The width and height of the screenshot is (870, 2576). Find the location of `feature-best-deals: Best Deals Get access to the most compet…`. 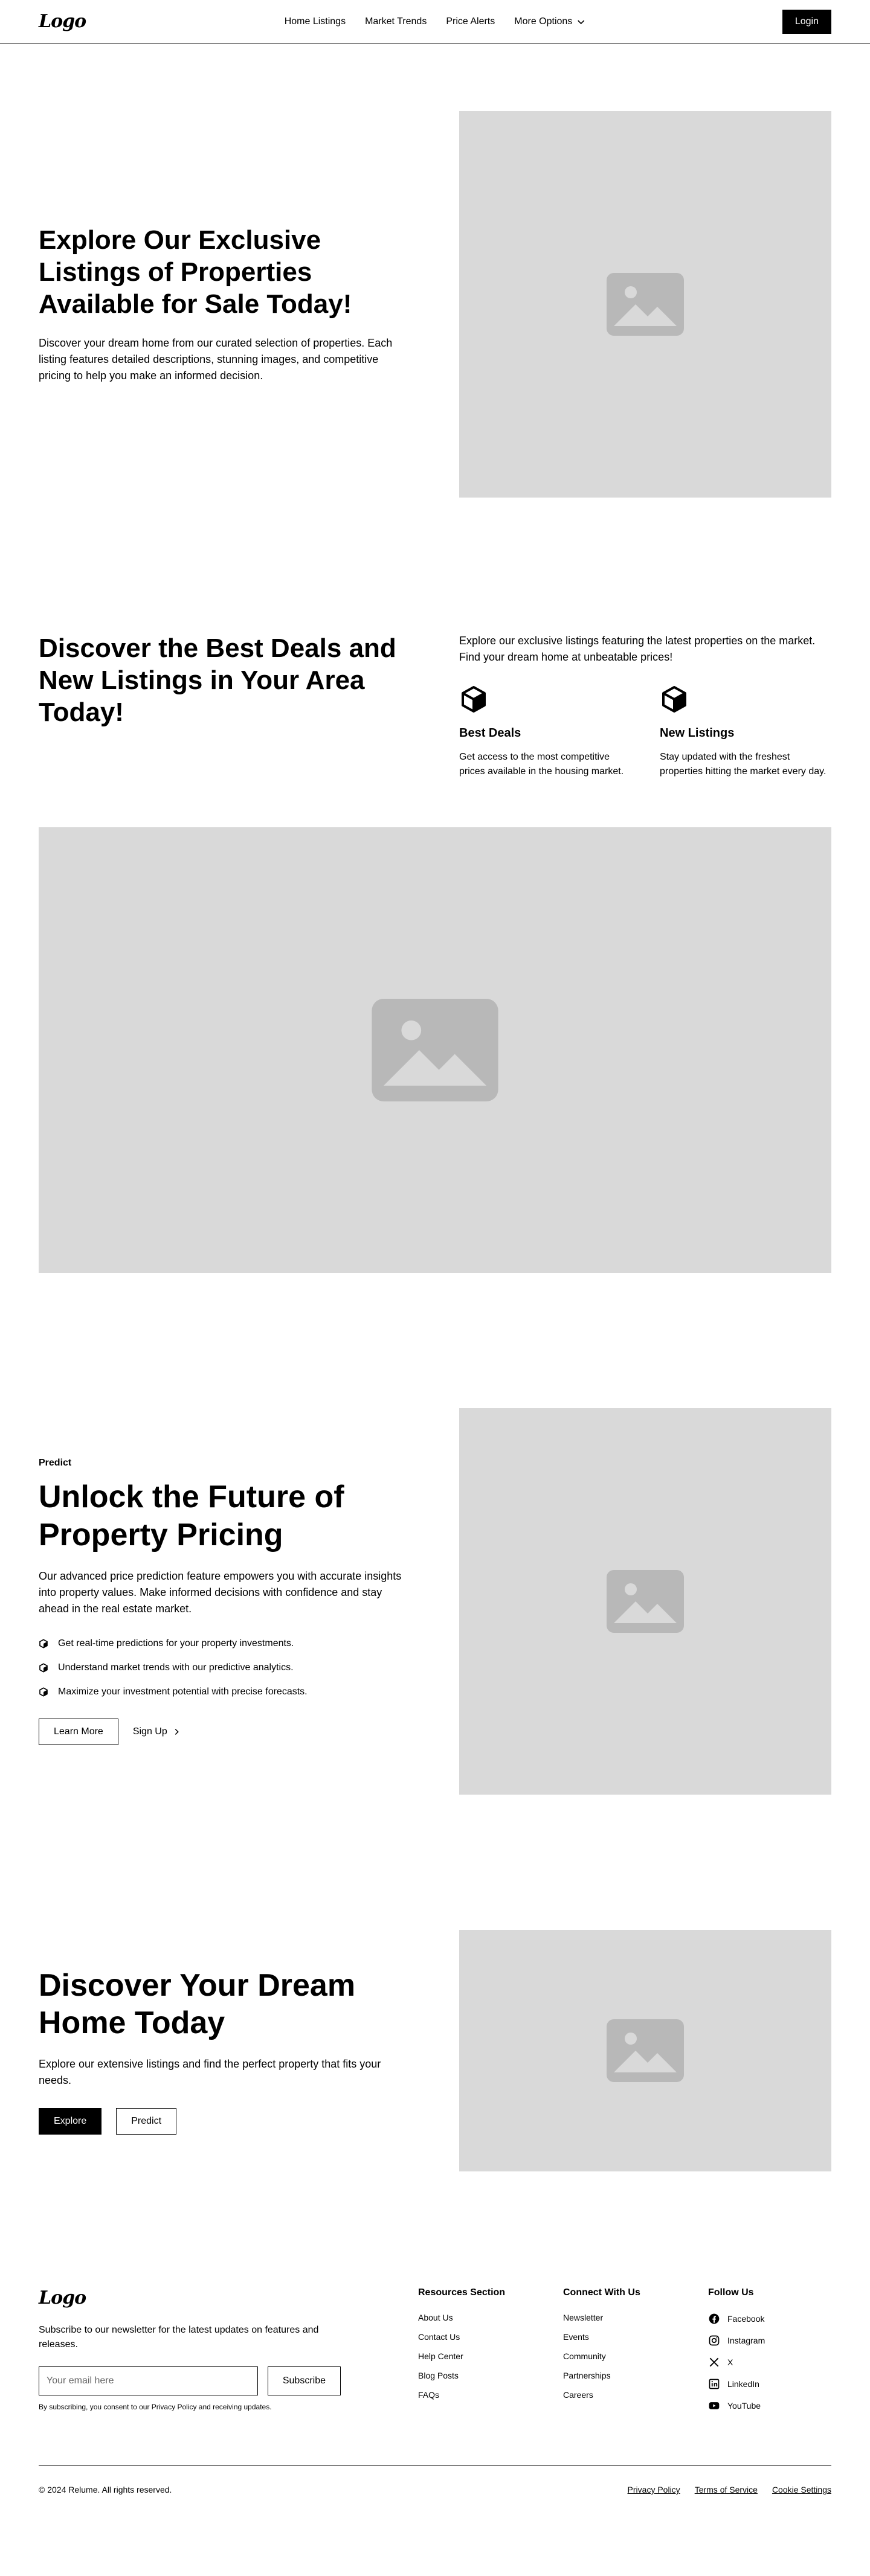

feature-best-deals: Best Deals Get access to the most compet… is located at coordinates (545, 732).